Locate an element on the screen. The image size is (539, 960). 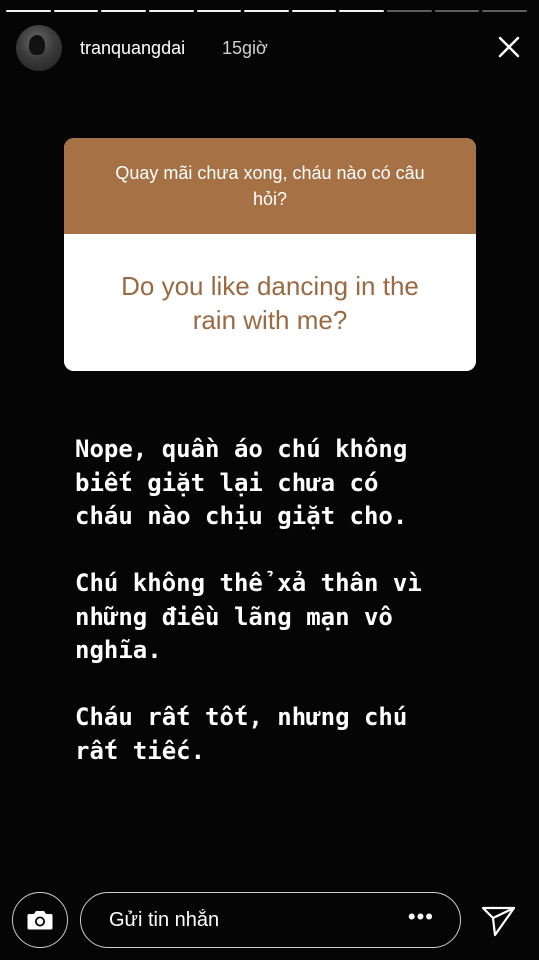
story-footer: ••• is located at coordinates (269, 920).